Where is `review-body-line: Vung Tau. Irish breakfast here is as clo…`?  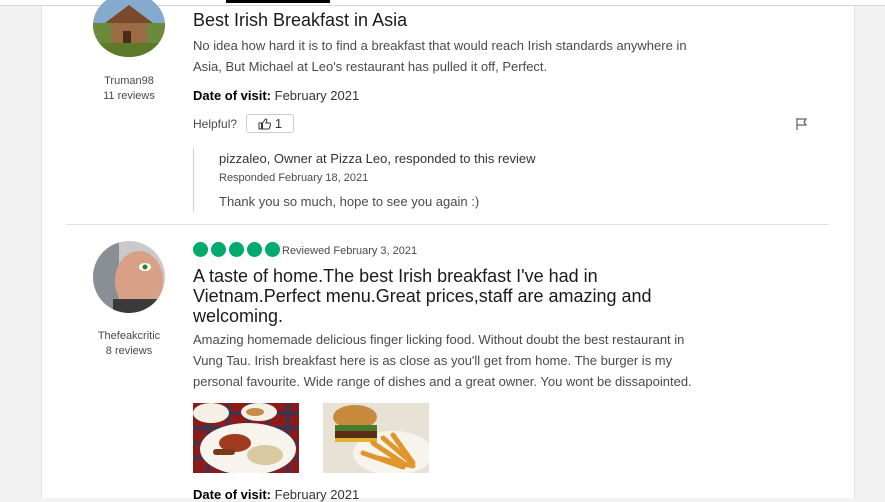
review-body-line: Vung Tau. Irish breakfast here is as clo… is located at coordinates (433, 360).